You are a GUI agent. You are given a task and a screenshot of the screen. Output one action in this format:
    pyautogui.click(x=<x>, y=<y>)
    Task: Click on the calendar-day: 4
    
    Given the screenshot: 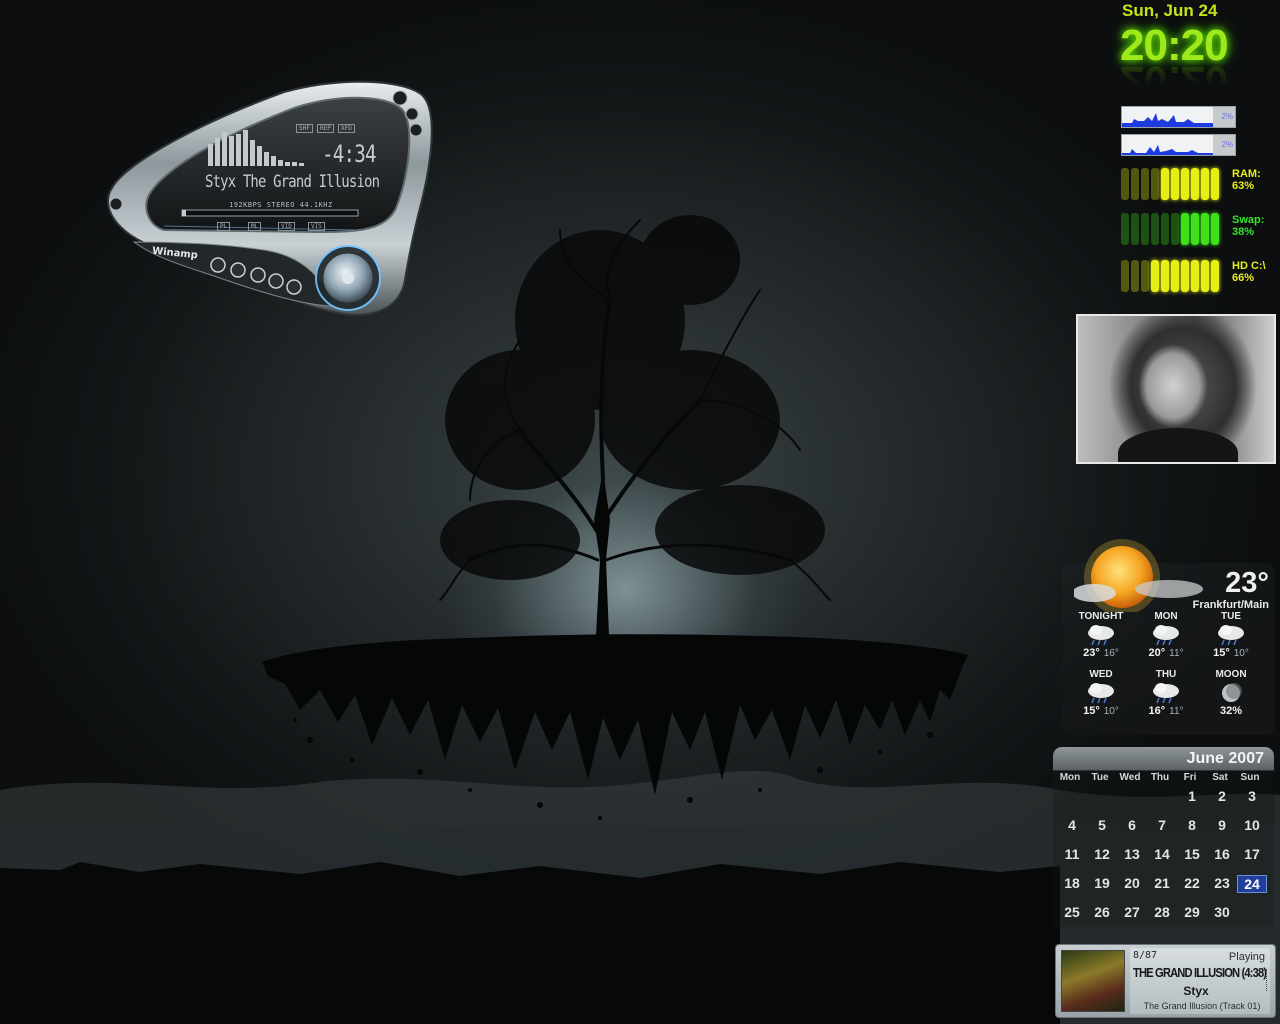 What is the action you would take?
    pyautogui.click(x=1072, y=825)
    